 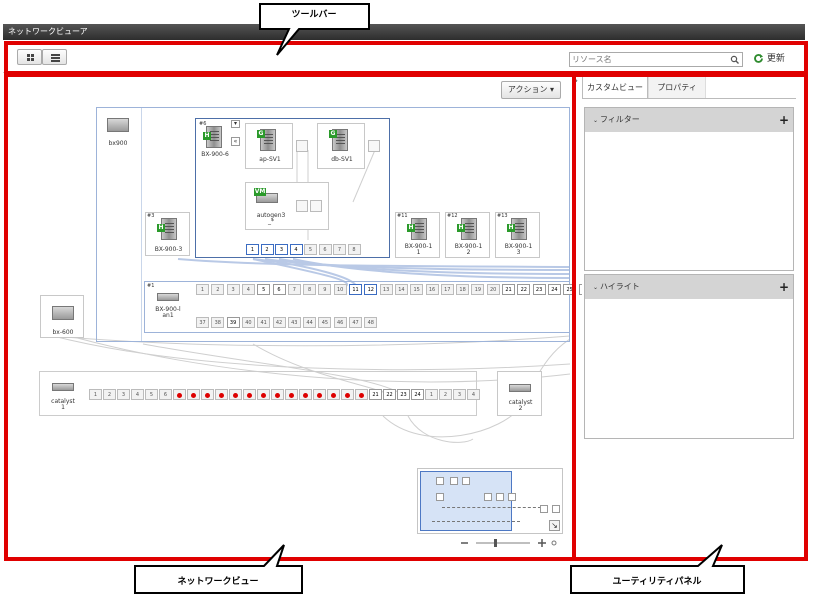 What do you see at coordinates (167, 234) in the screenshot?
I see `blade-node-3: #3 H BX-900-3` at bounding box center [167, 234].